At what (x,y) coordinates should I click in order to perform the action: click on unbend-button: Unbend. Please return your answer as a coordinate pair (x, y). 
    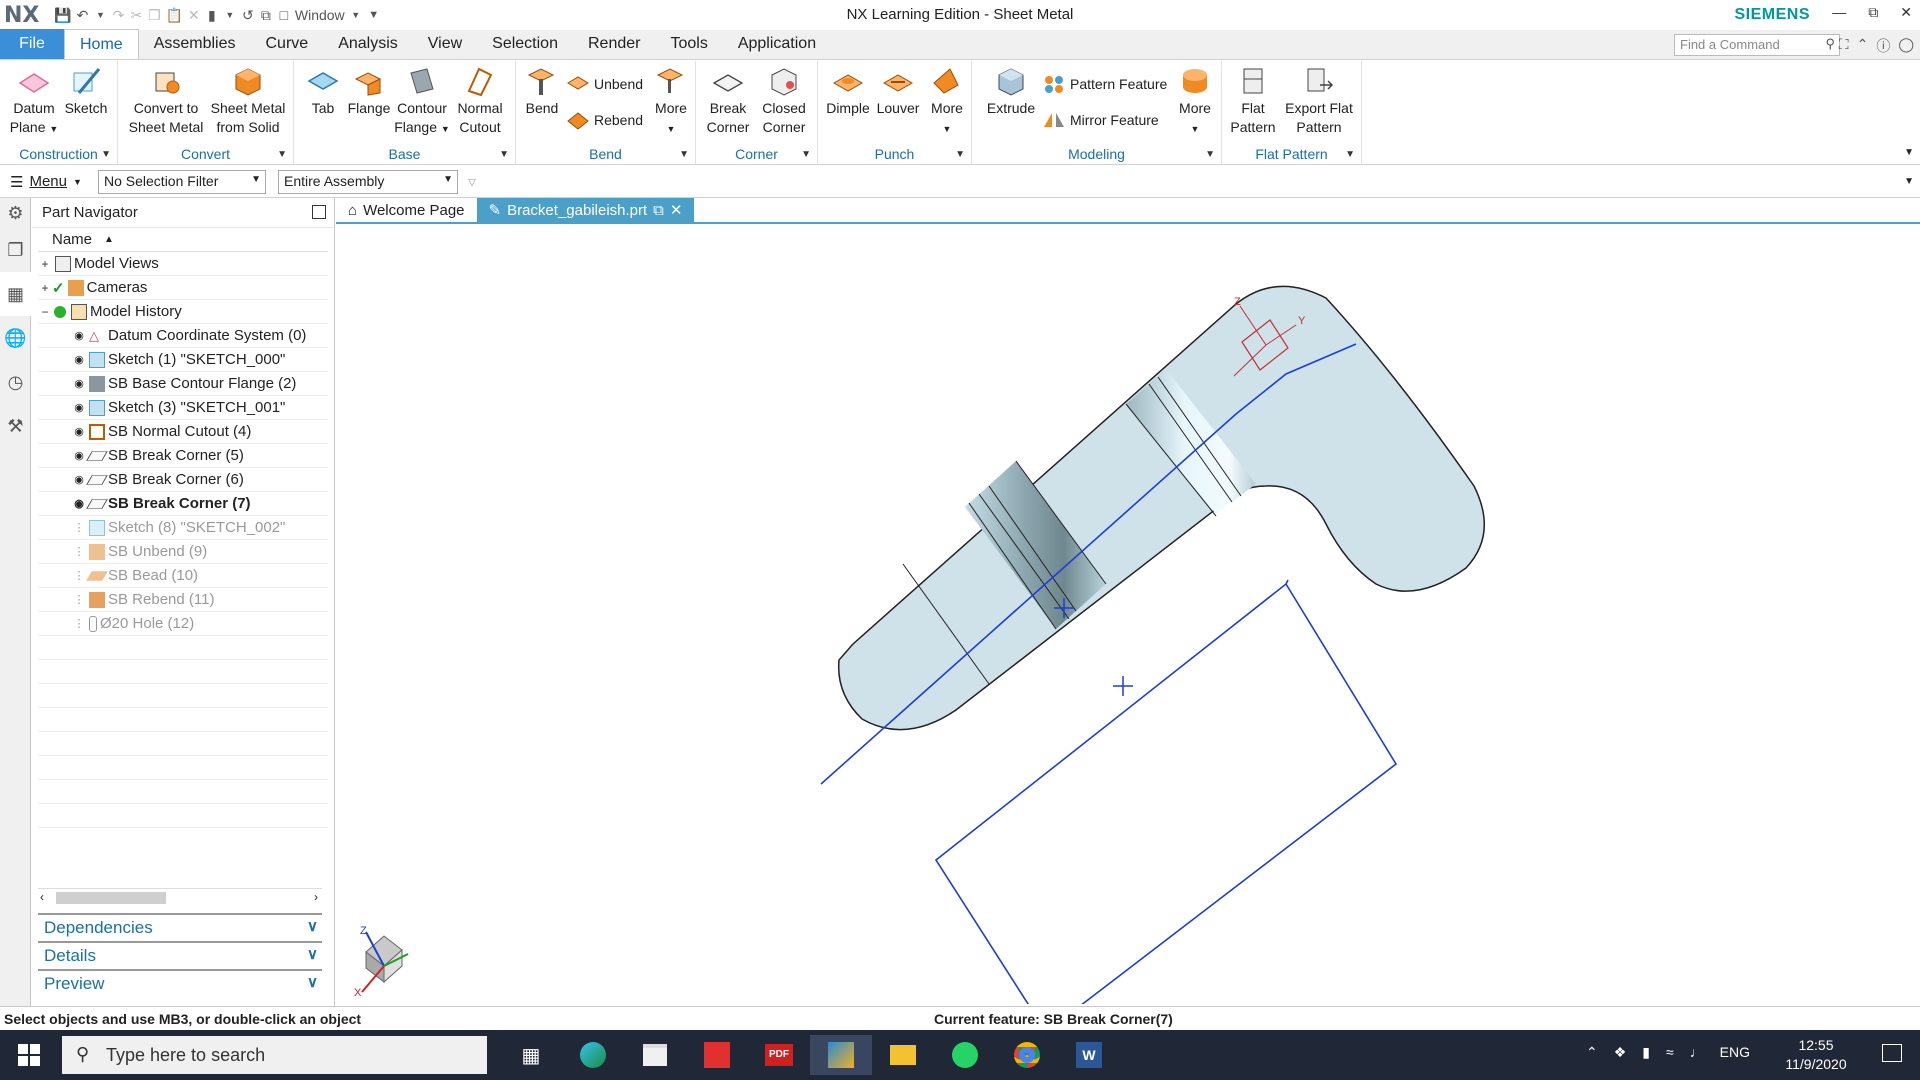
    Looking at the image, I should click on (604, 84).